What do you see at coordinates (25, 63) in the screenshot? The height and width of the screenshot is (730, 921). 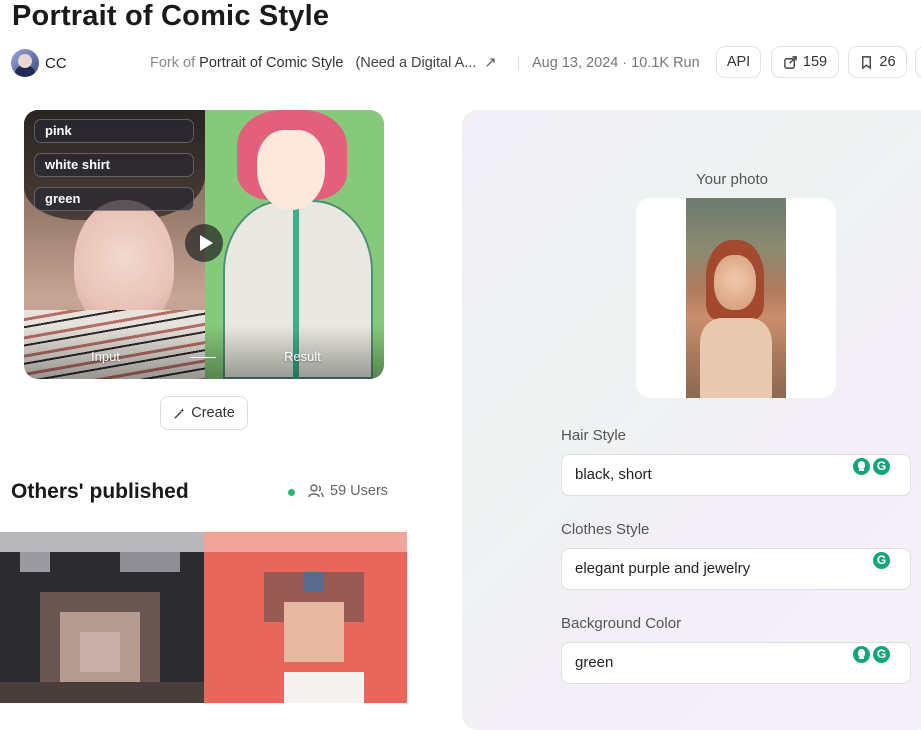 I see `author-avatar` at bounding box center [25, 63].